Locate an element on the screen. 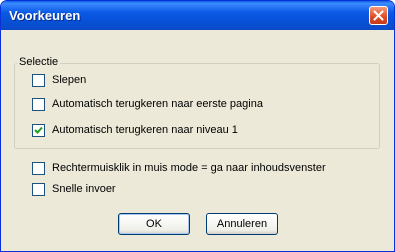 The height and width of the screenshot is (252, 395). close-icon is located at coordinates (378, 15).